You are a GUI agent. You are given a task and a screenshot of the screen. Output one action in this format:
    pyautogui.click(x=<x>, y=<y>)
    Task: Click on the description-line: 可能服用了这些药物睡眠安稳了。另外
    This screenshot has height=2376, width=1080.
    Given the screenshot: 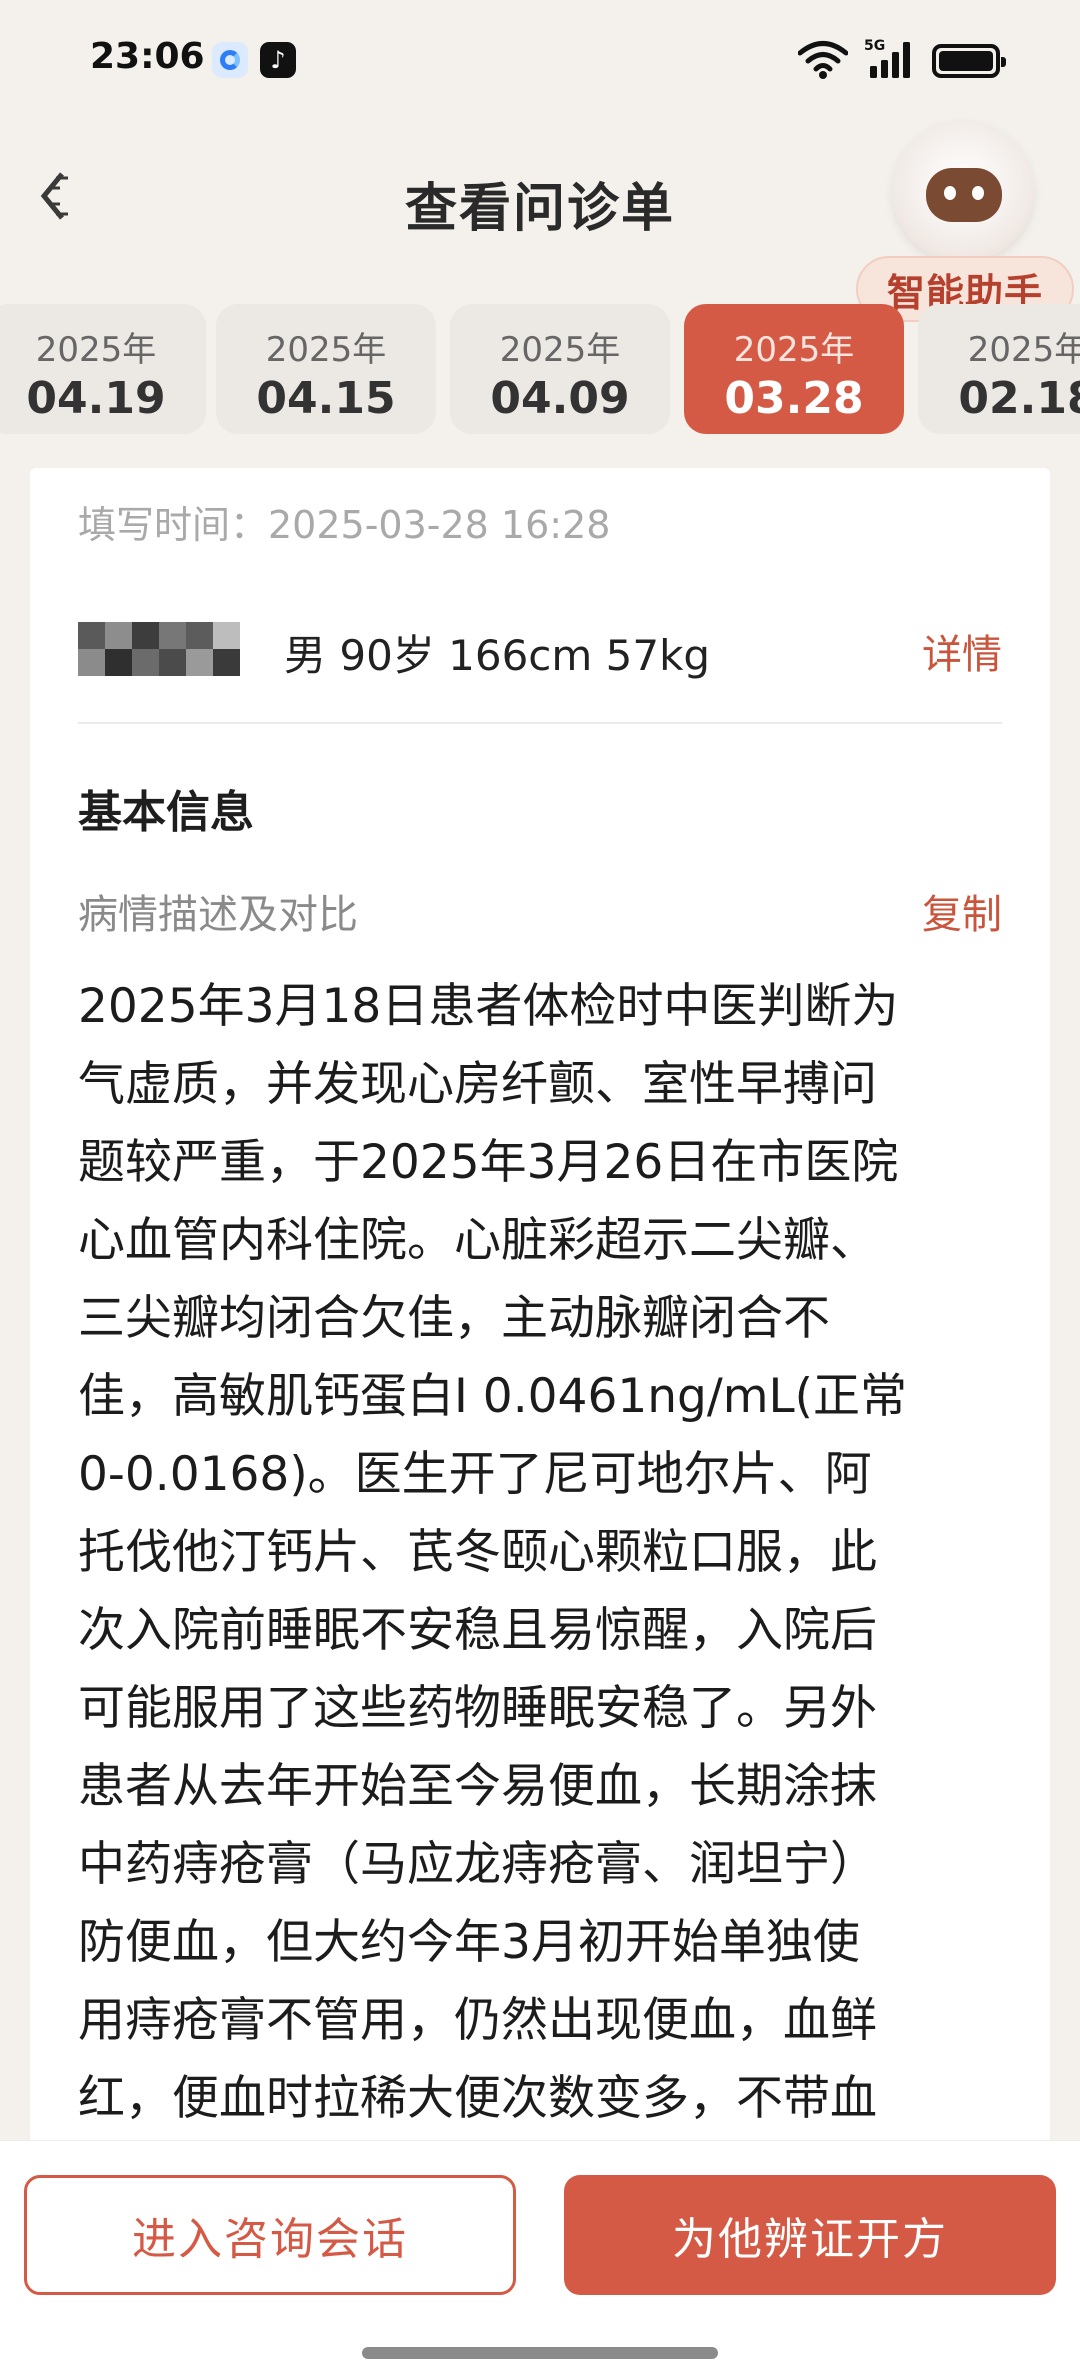 What is the action you would take?
    pyautogui.click(x=477, y=1708)
    